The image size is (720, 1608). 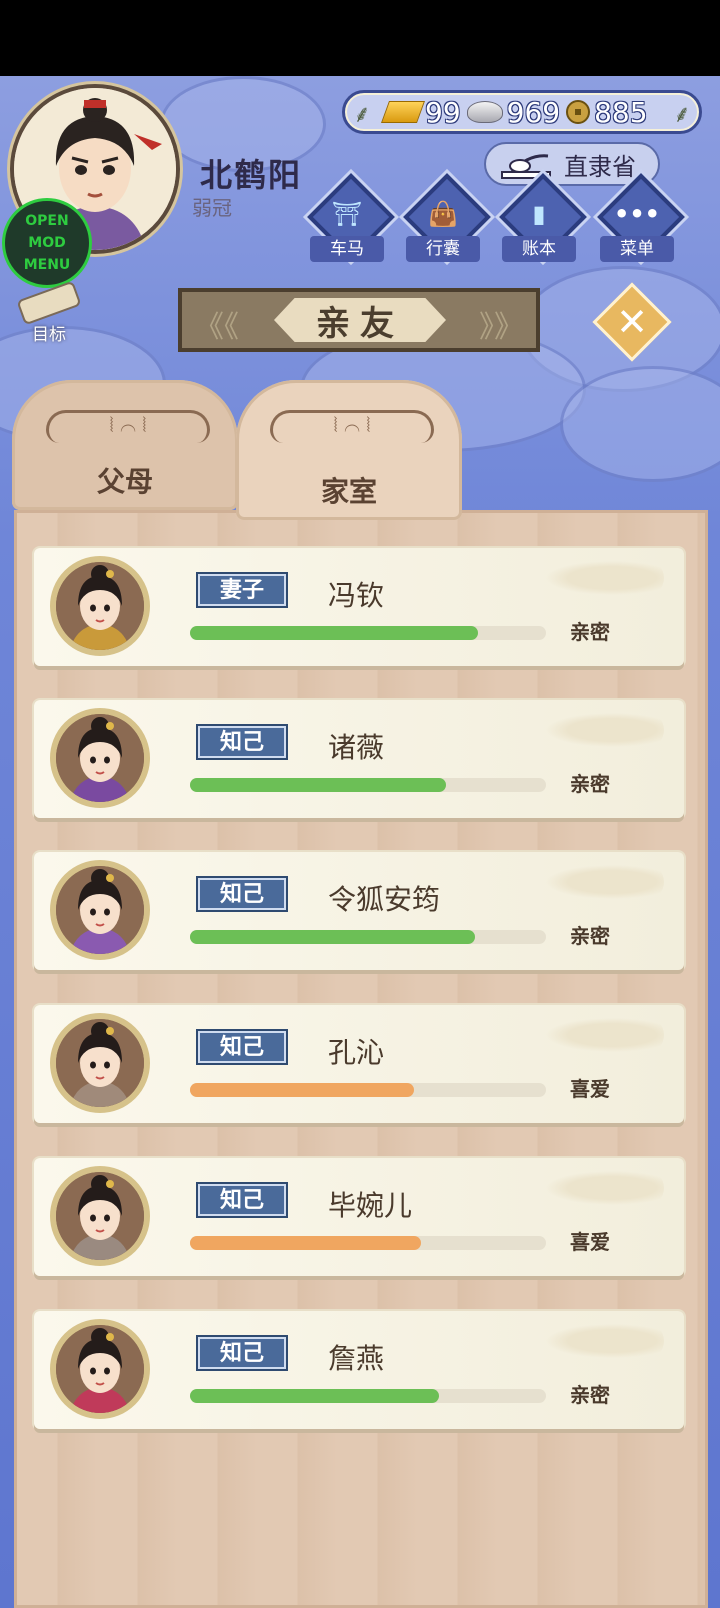 I want to click on nav-carriage-button: ⛩ 车马, so click(x=350, y=220).